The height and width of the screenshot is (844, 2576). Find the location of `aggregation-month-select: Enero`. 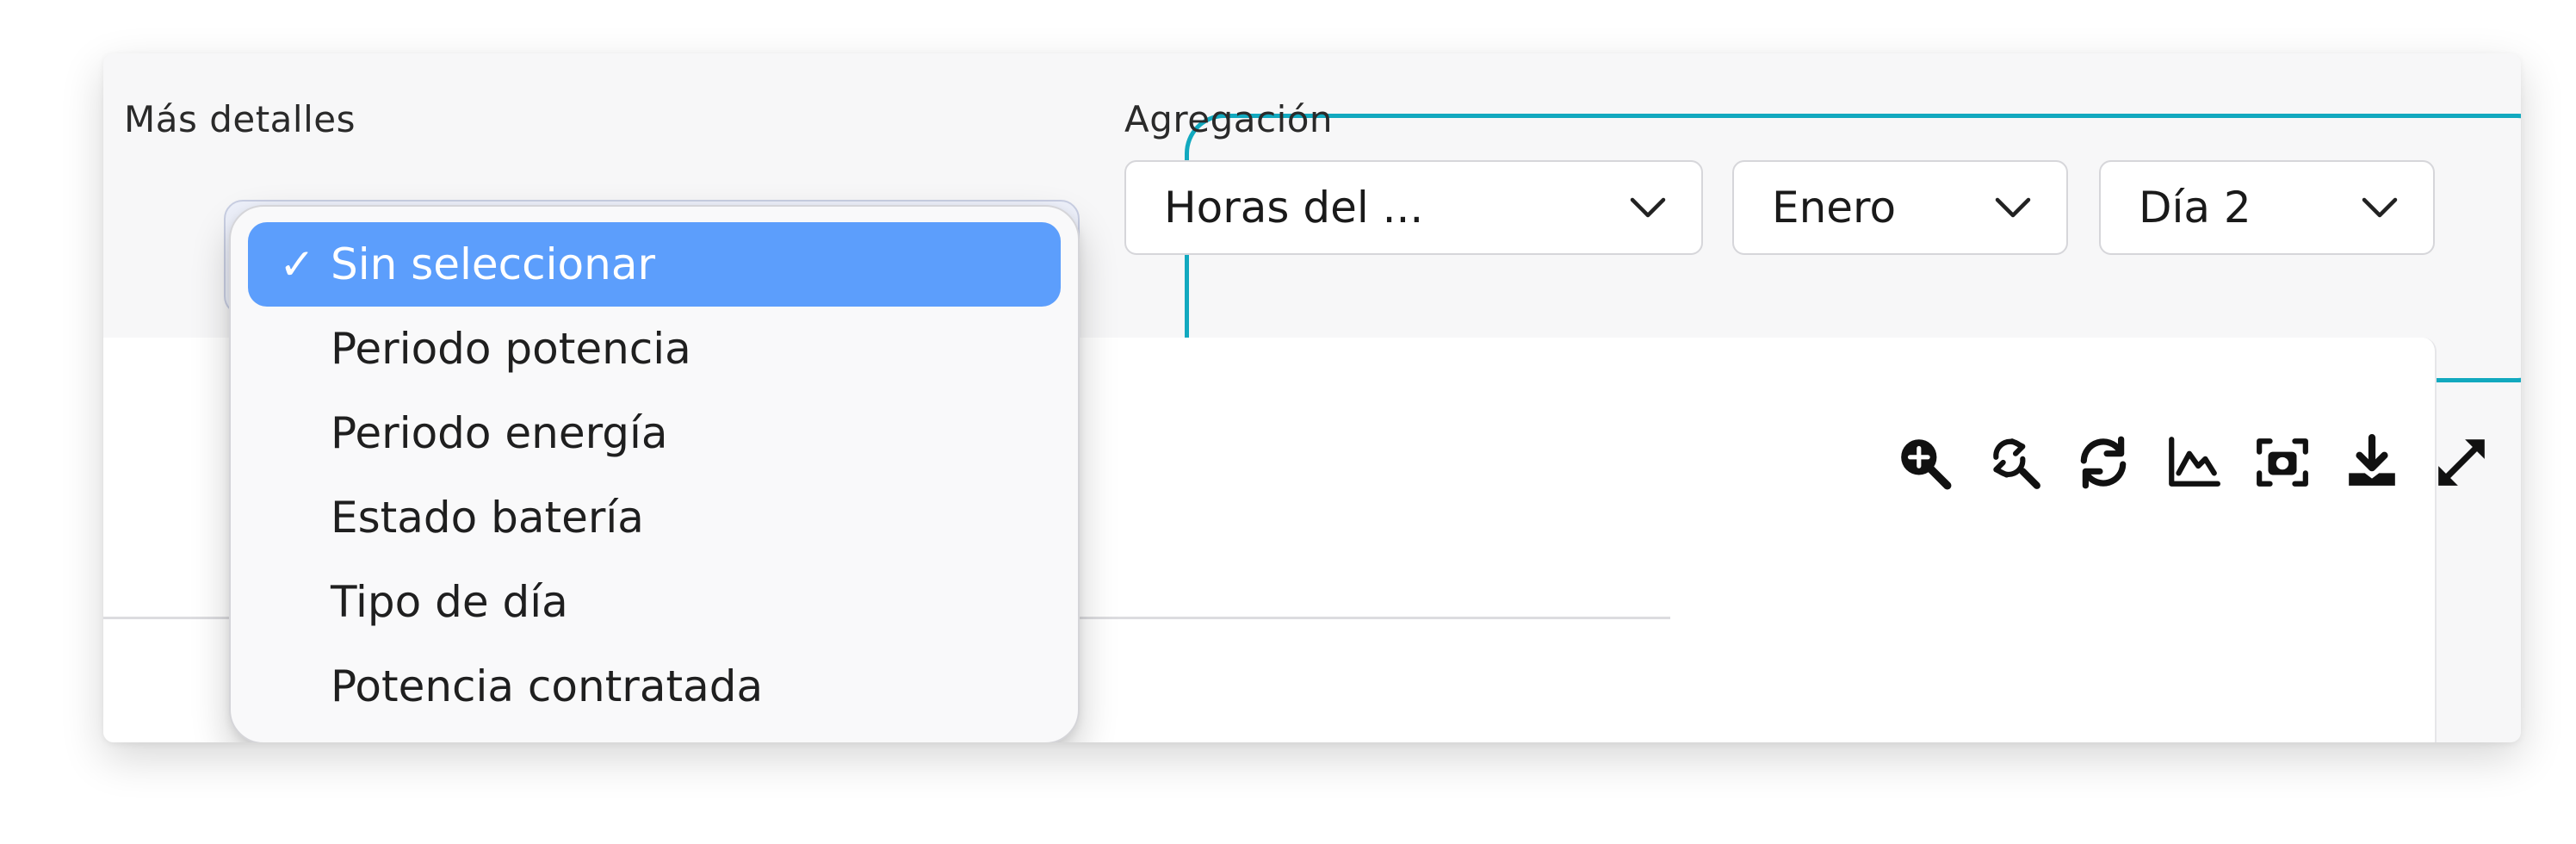

aggregation-month-select: Enero is located at coordinates (1900, 208).